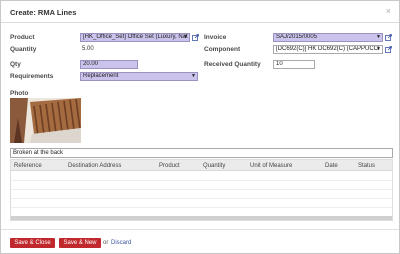 The image size is (400, 254). What do you see at coordinates (169, 166) in the screenshot?
I see `column-header-product: Product` at bounding box center [169, 166].